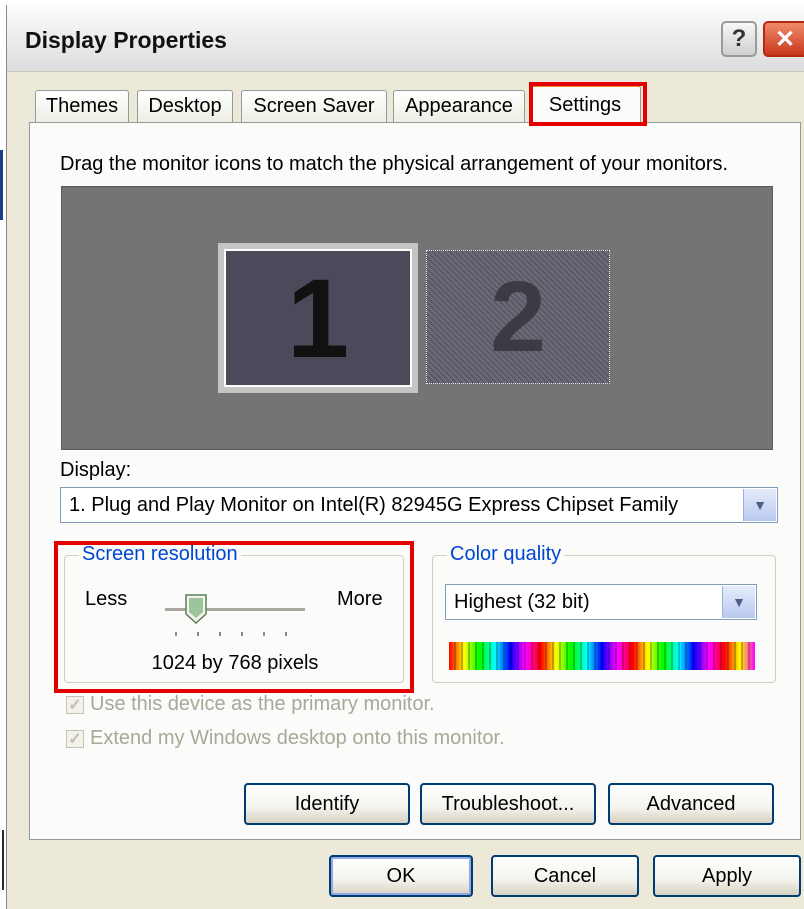  What do you see at coordinates (234, 617) in the screenshot?
I see `screen-resolution-highlight` at bounding box center [234, 617].